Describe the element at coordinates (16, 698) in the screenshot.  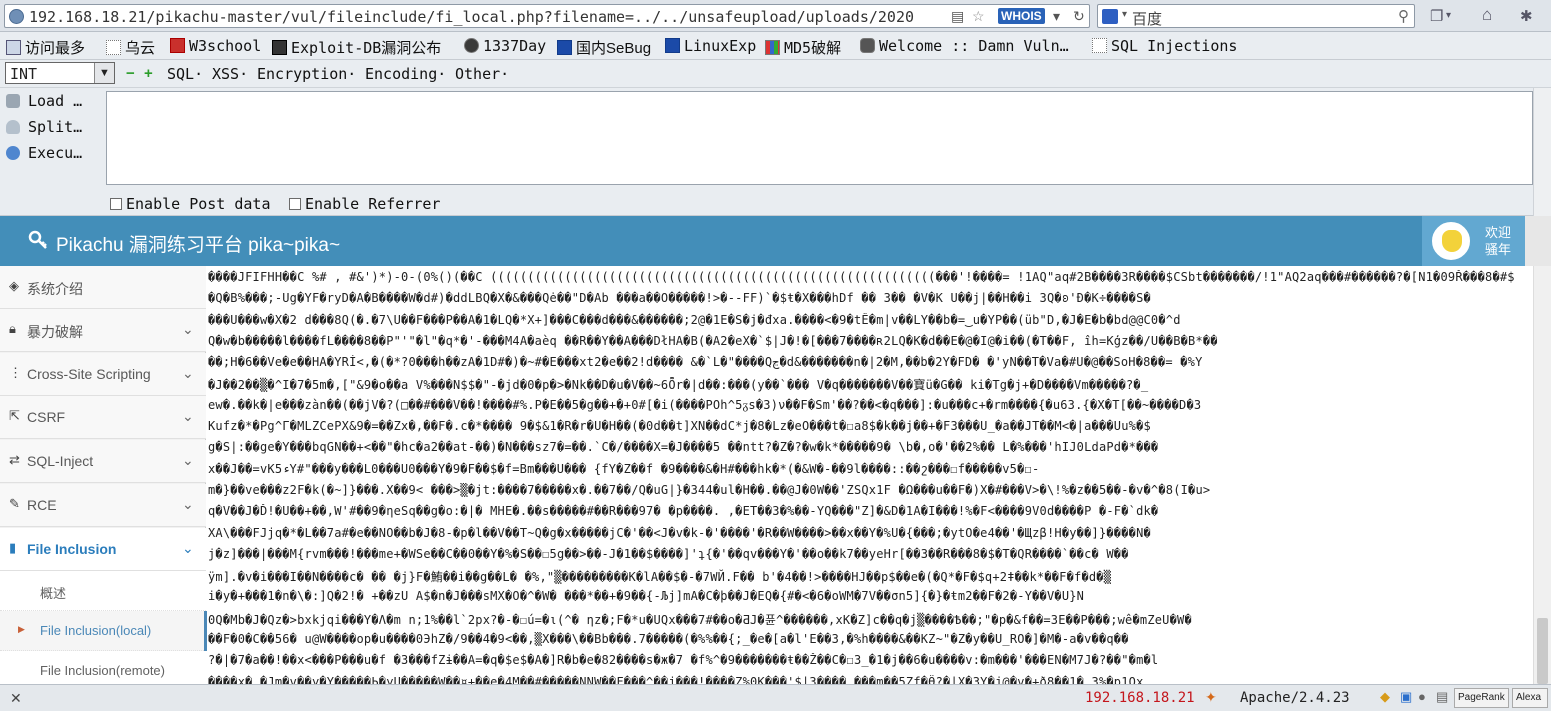
I see `close-icon: ✕` at that location.